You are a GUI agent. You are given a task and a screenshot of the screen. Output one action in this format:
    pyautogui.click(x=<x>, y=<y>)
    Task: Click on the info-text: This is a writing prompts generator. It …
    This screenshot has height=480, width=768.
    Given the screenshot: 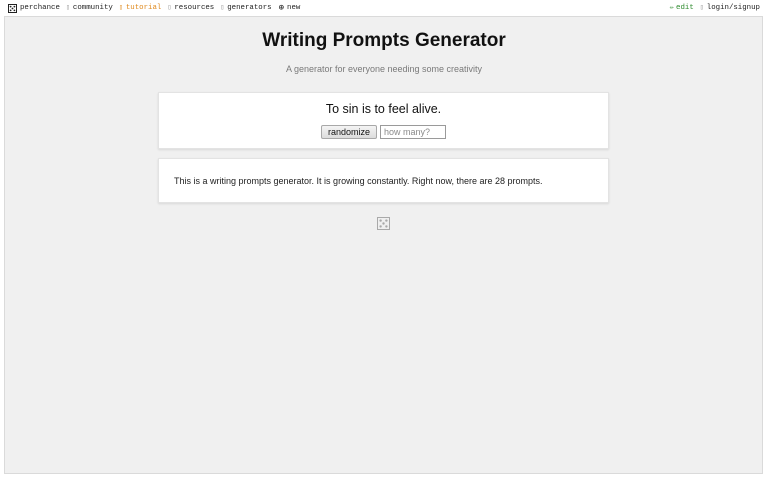 What is the action you would take?
    pyautogui.click(x=358, y=181)
    